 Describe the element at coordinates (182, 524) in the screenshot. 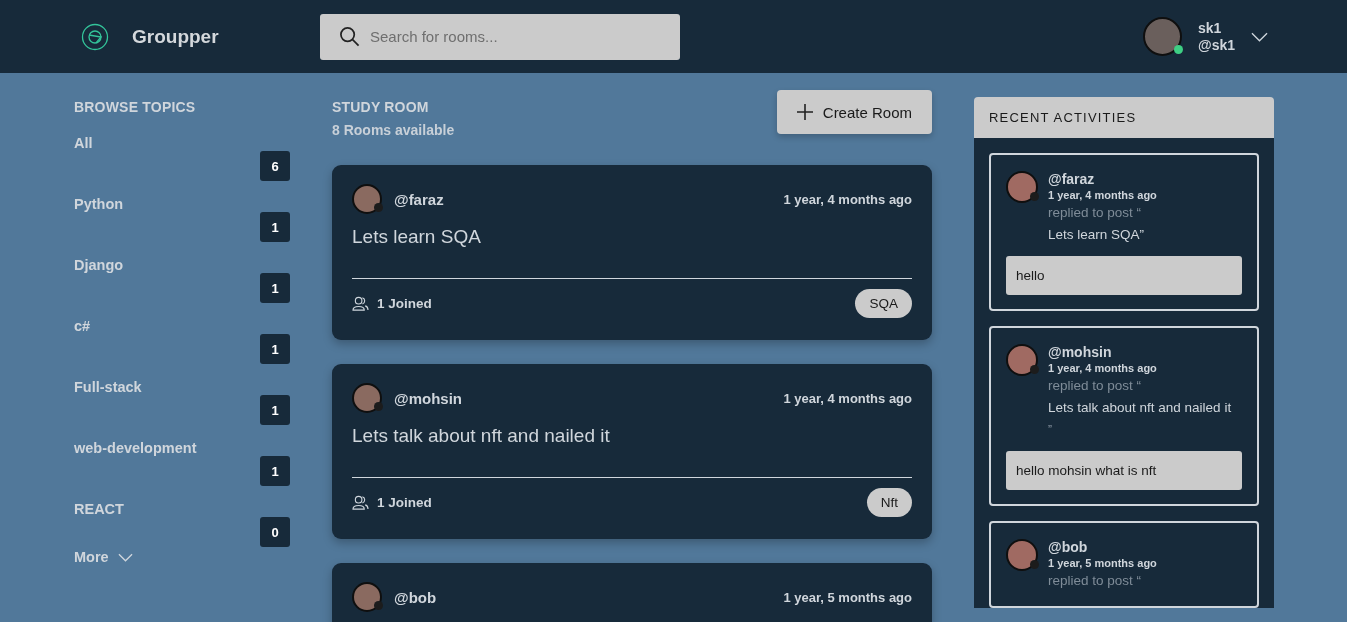

I see `topic-item: REACT 0` at that location.